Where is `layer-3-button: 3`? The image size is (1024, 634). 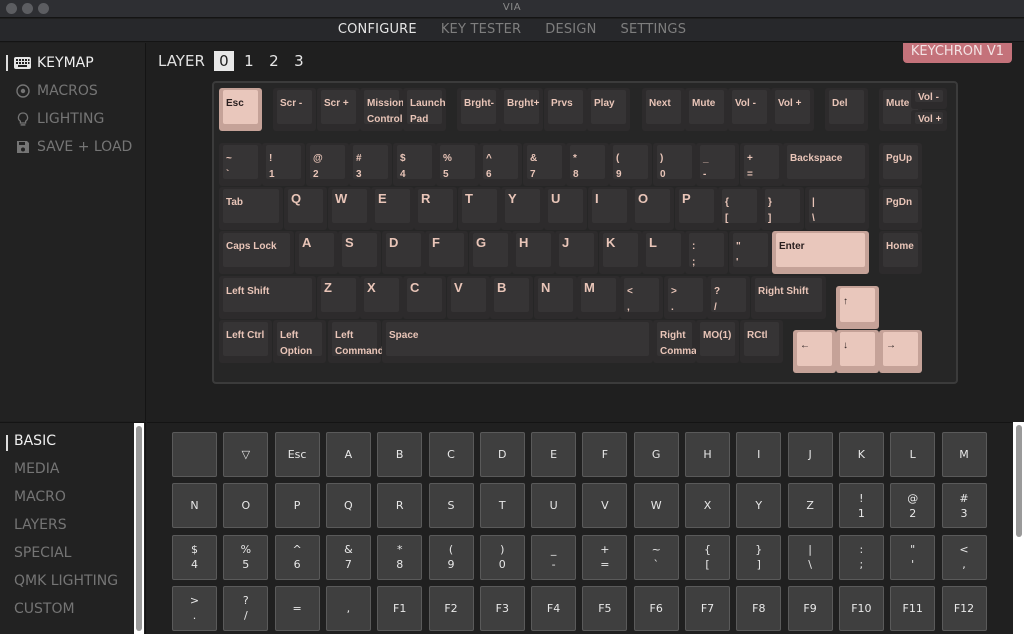
layer-3-button: 3 is located at coordinates (299, 61).